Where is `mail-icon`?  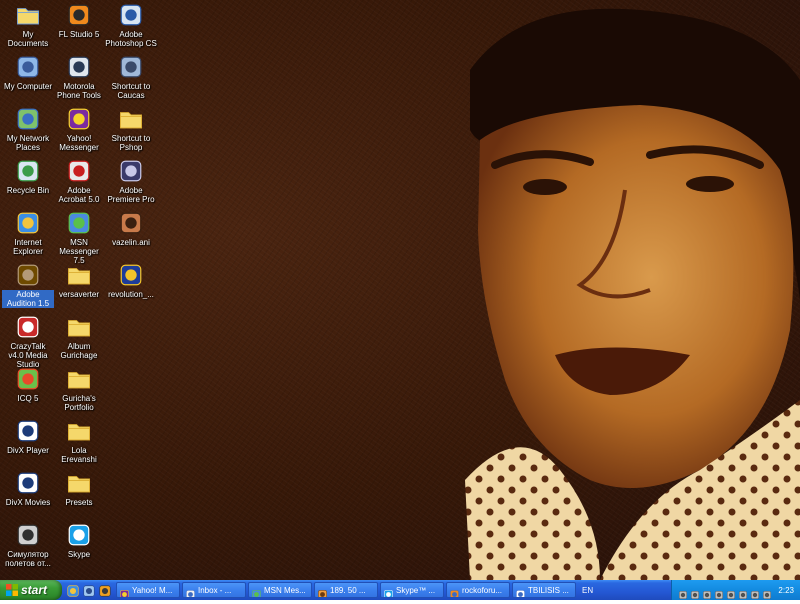
mail-icon is located at coordinates (190, 591).